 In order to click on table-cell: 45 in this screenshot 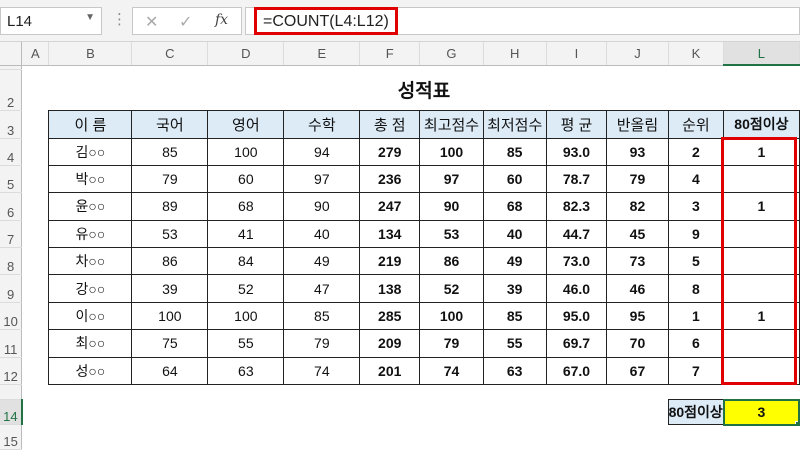, I will do `click(637, 234)`.